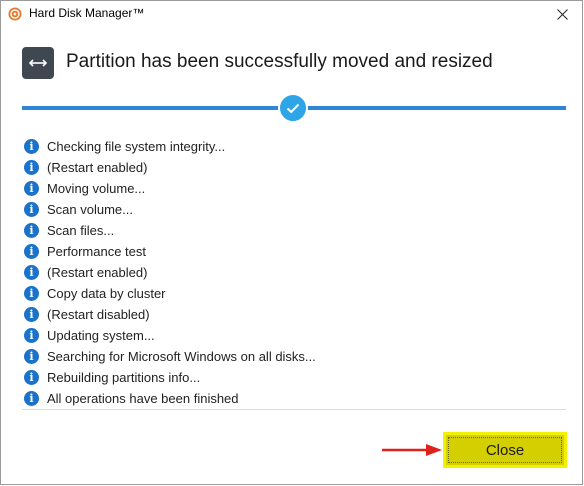 Image resolution: width=584 pixels, height=486 pixels. What do you see at coordinates (170, 314) in the screenshot?
I see `log-item: i (Restart disabled)` at bounding box center [170, 314].